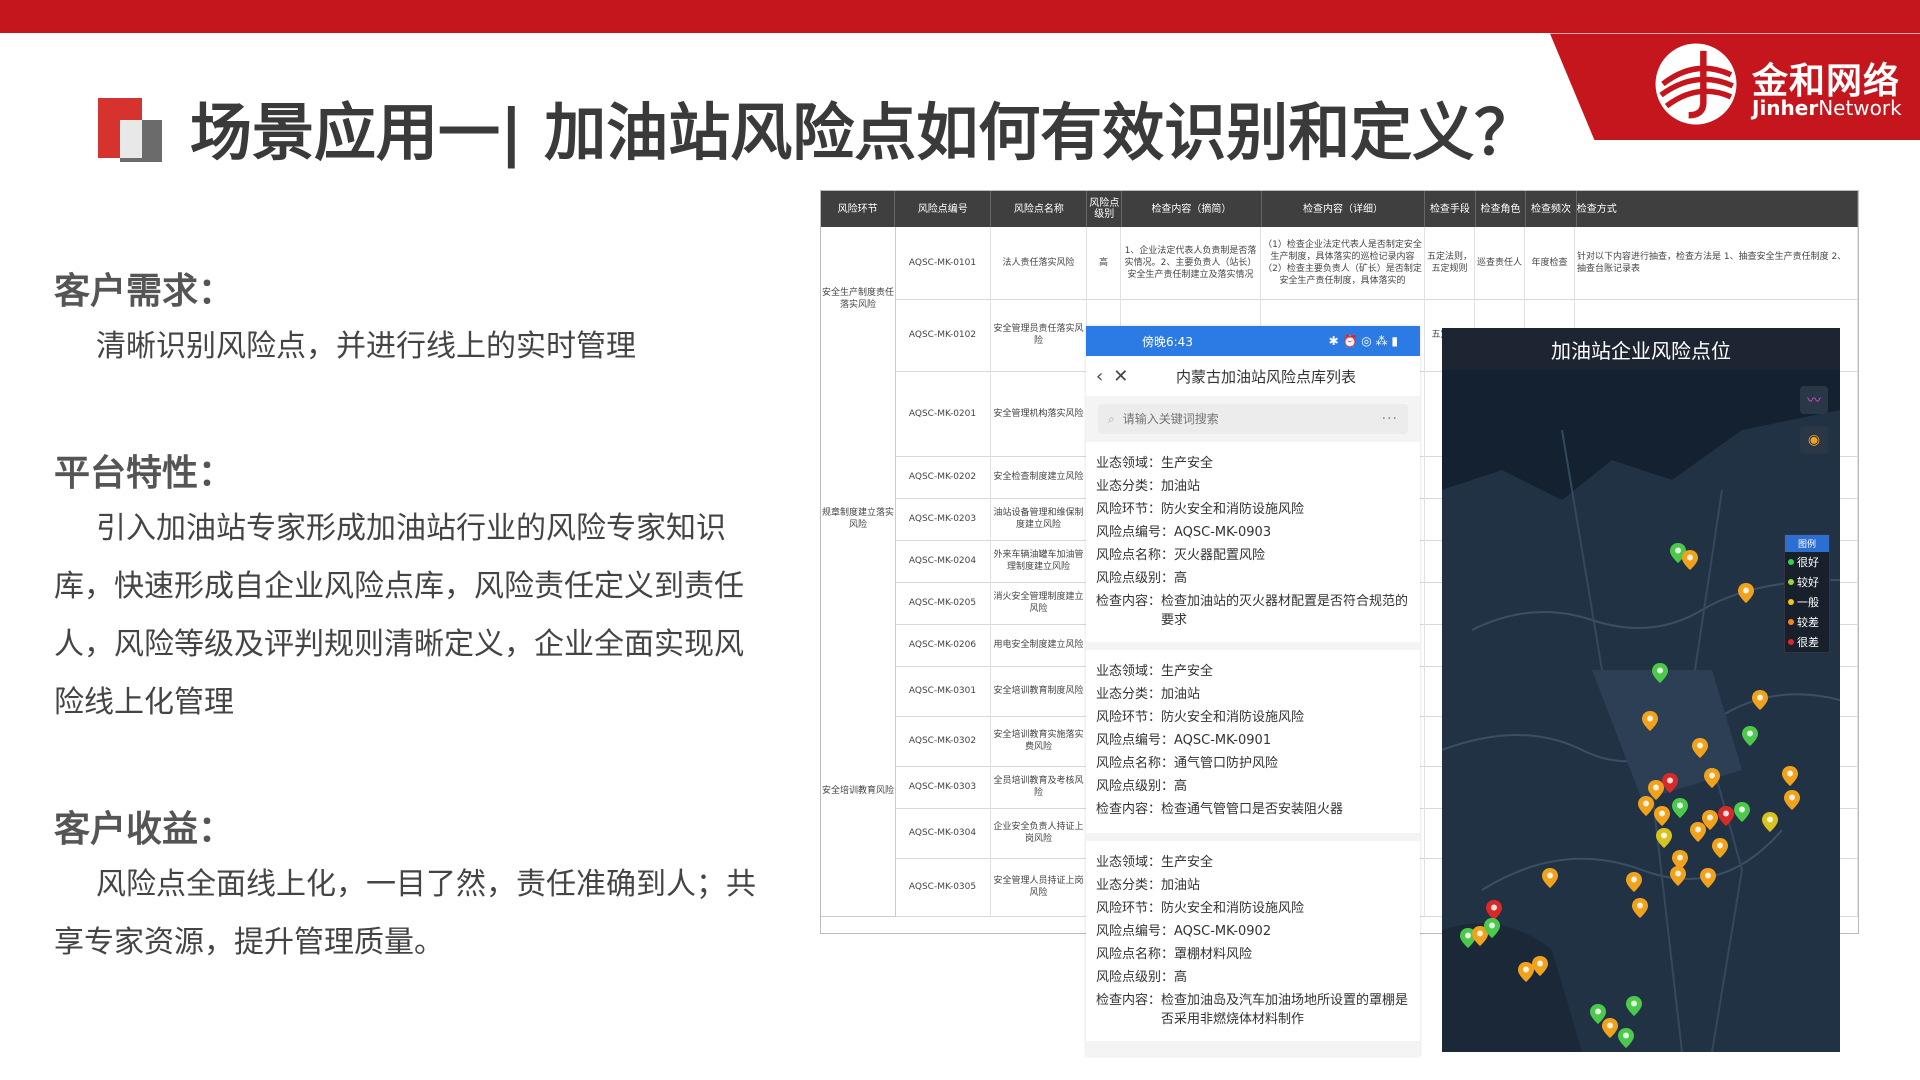  Describe the element at coordinates (1226, 763) in the screenshot. I see `field-value: 通气管口防护风险` at that location.